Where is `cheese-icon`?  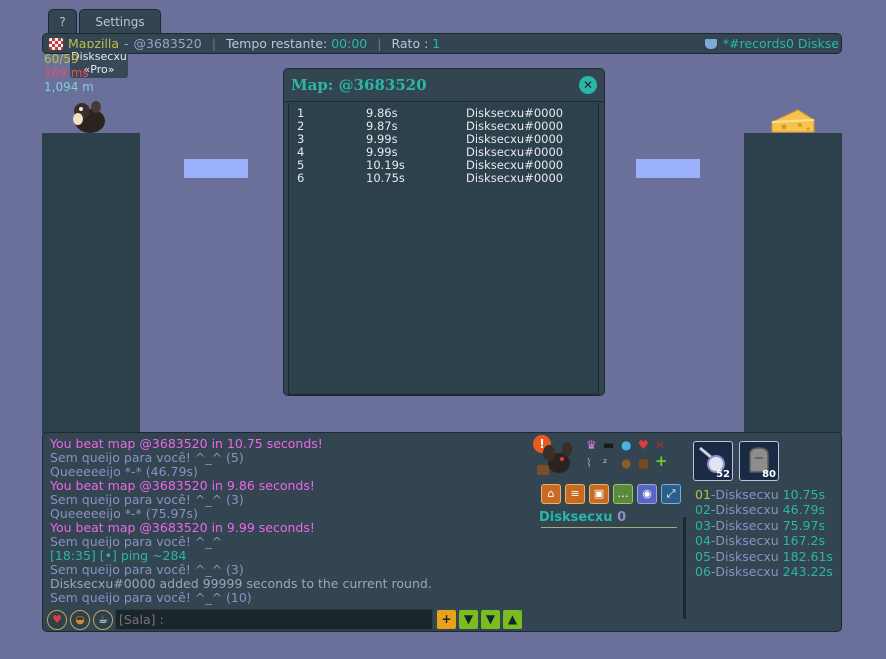 cheese-icon is located at coordinates (793, 121).